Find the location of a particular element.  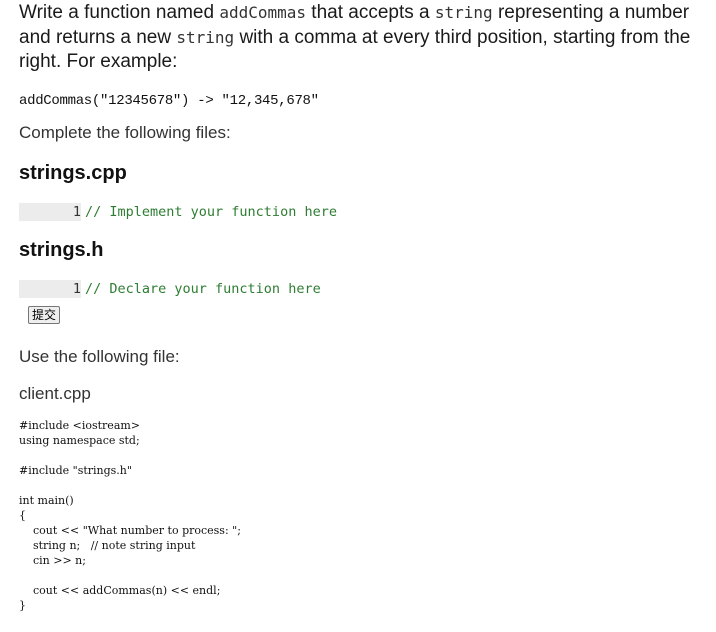

code-line: // Implement your function here is located at coordinates (209, 212).